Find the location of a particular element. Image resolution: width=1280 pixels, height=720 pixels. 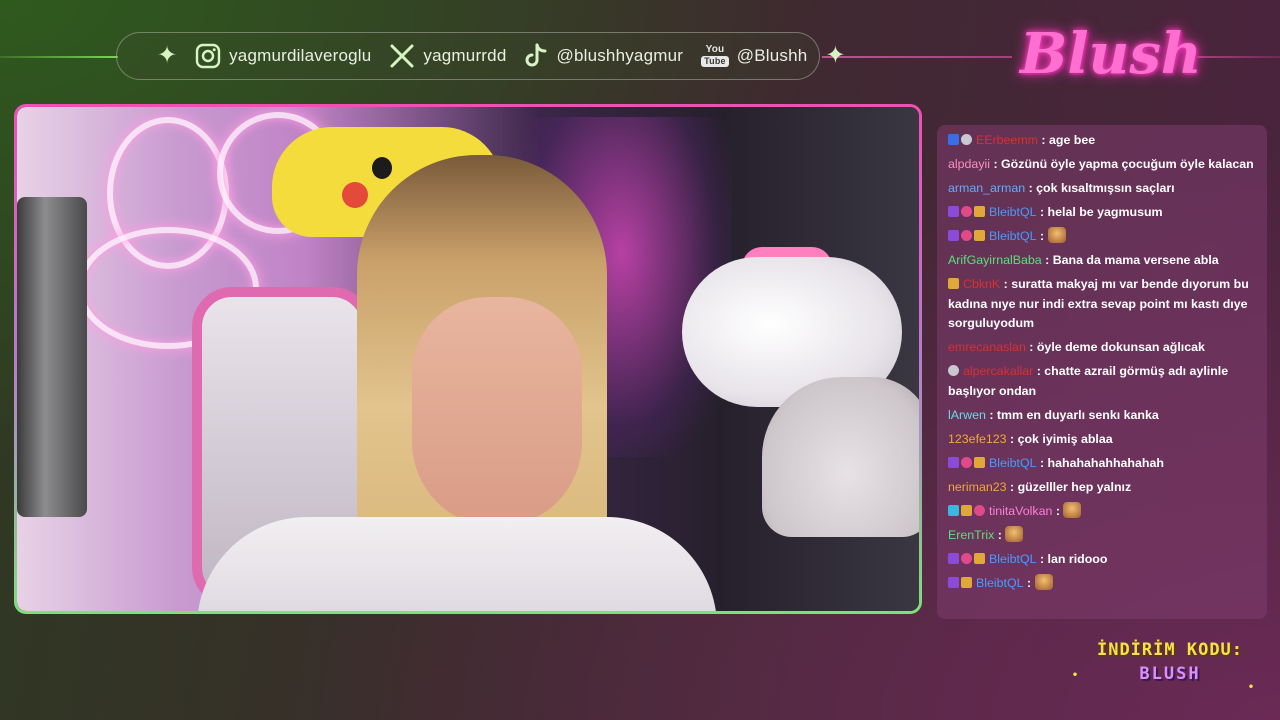

chat-message: EErbeemm : age bee is located at coordinates (1102, 141).